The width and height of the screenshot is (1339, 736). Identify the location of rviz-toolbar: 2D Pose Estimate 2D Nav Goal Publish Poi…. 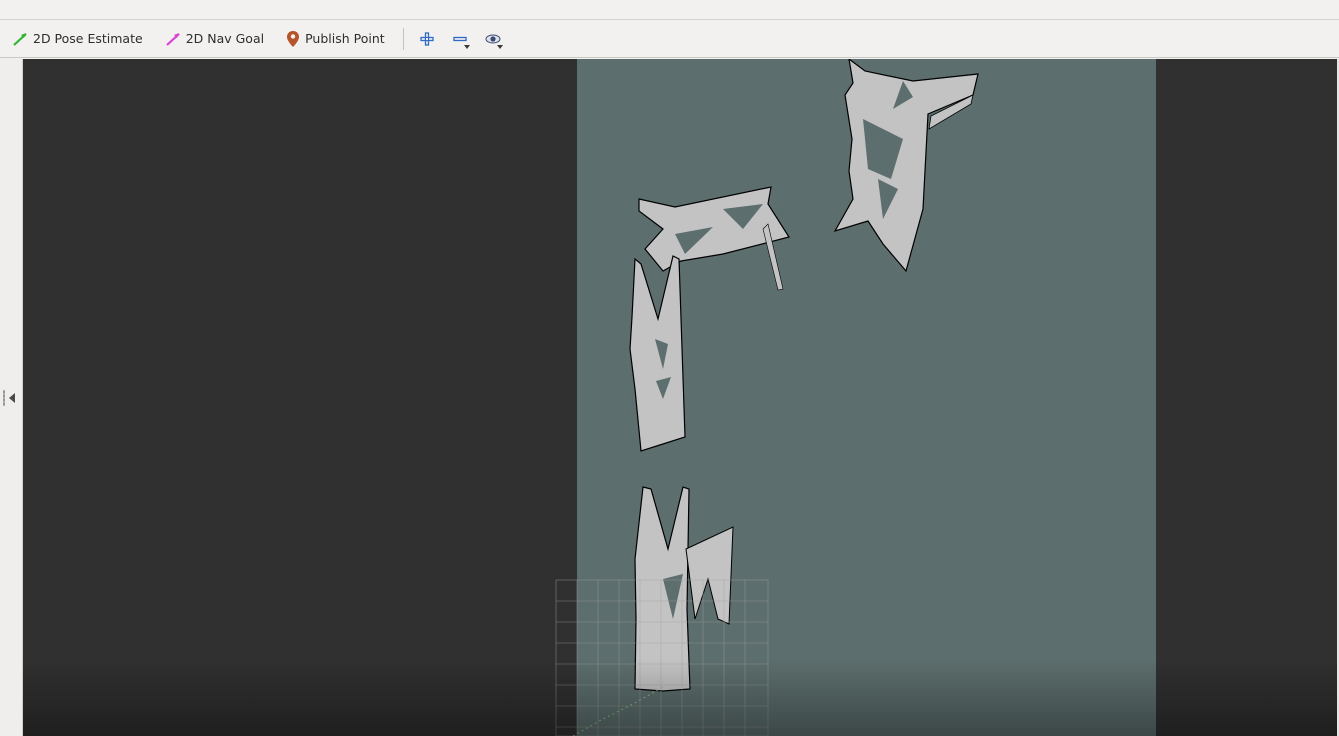
(669, 39).